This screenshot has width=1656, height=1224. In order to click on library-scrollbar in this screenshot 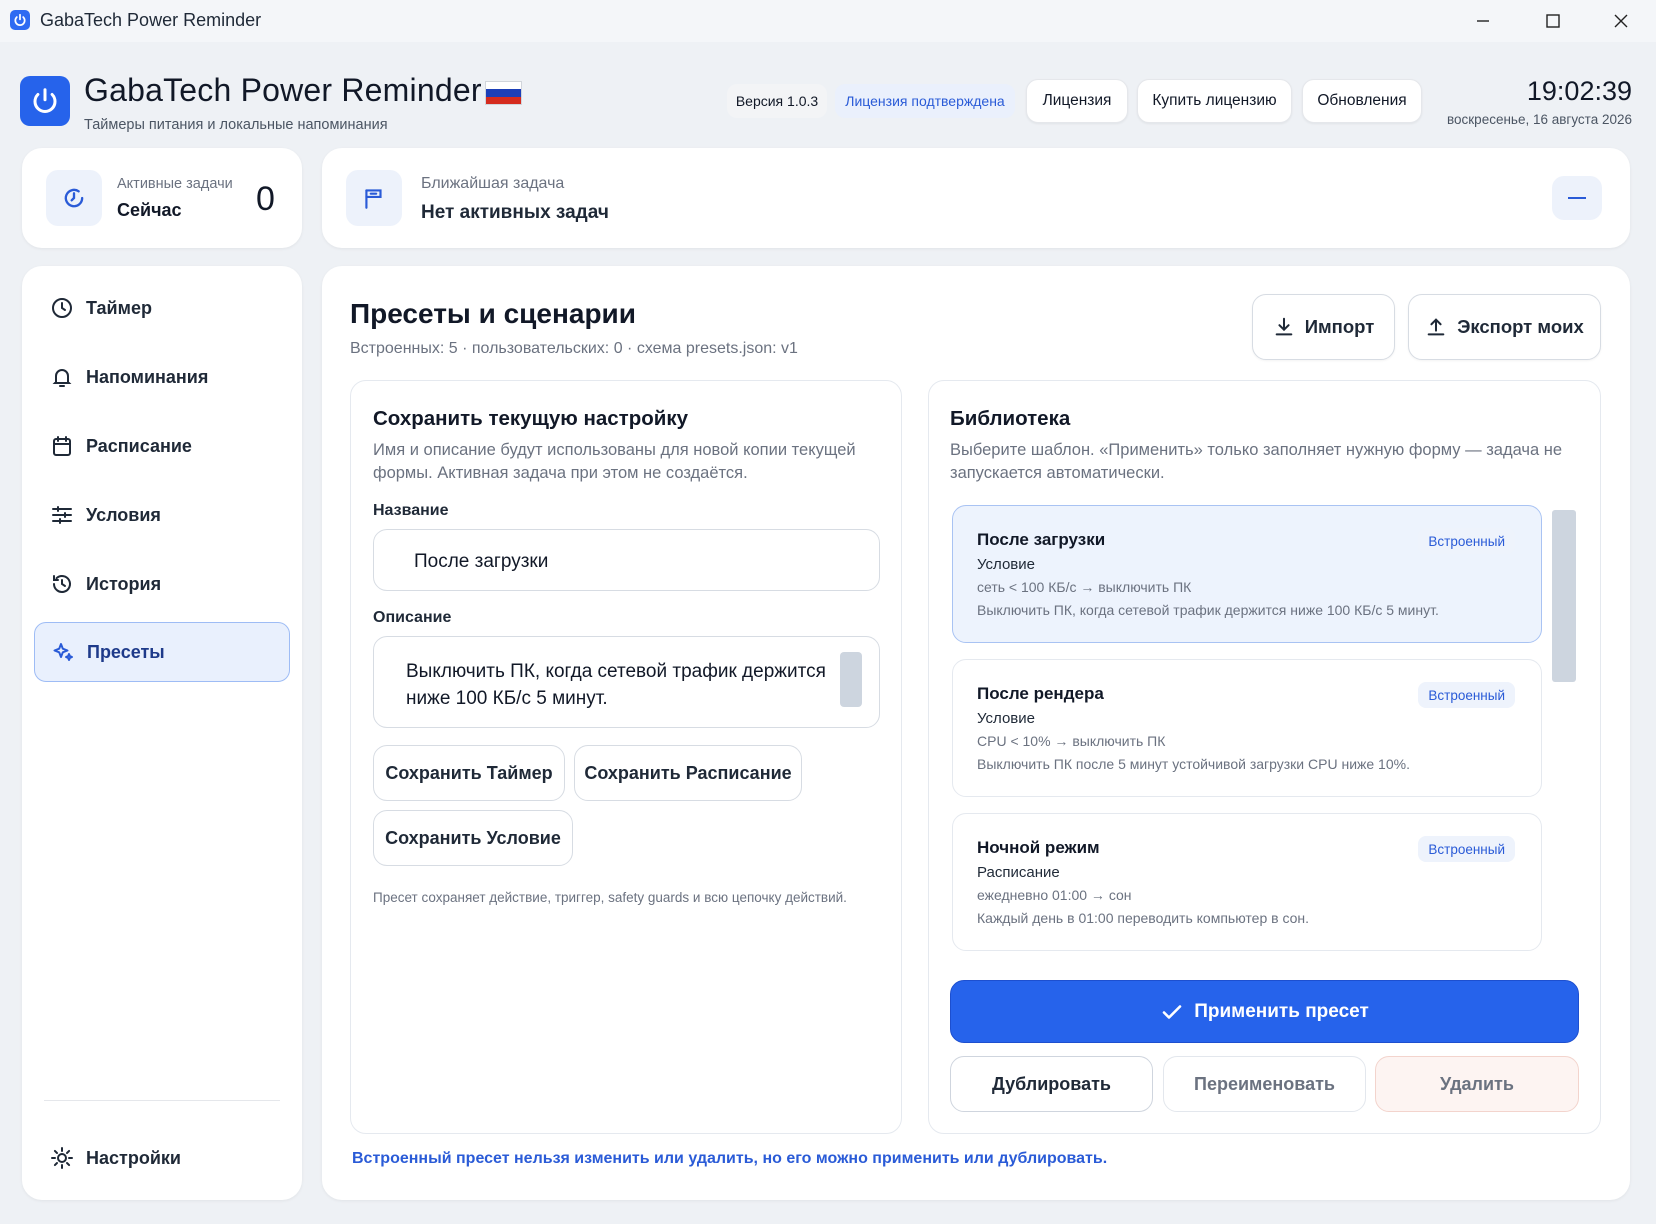, I will do `click(1564, 596)`.